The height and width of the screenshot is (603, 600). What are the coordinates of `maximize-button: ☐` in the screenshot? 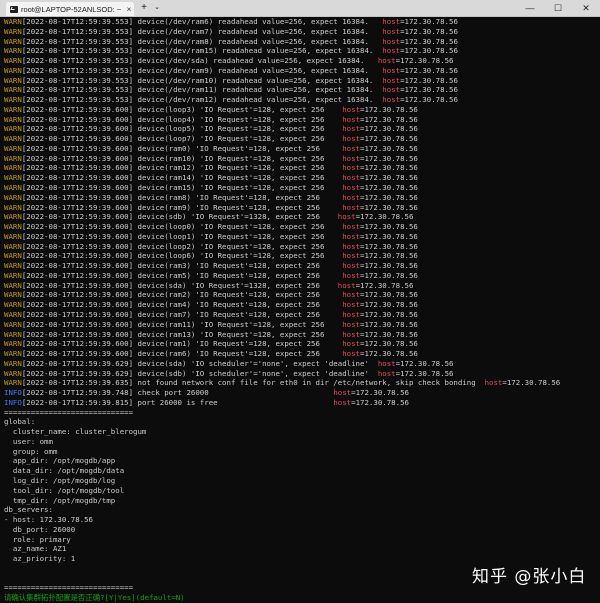 It's located at (558, 8).